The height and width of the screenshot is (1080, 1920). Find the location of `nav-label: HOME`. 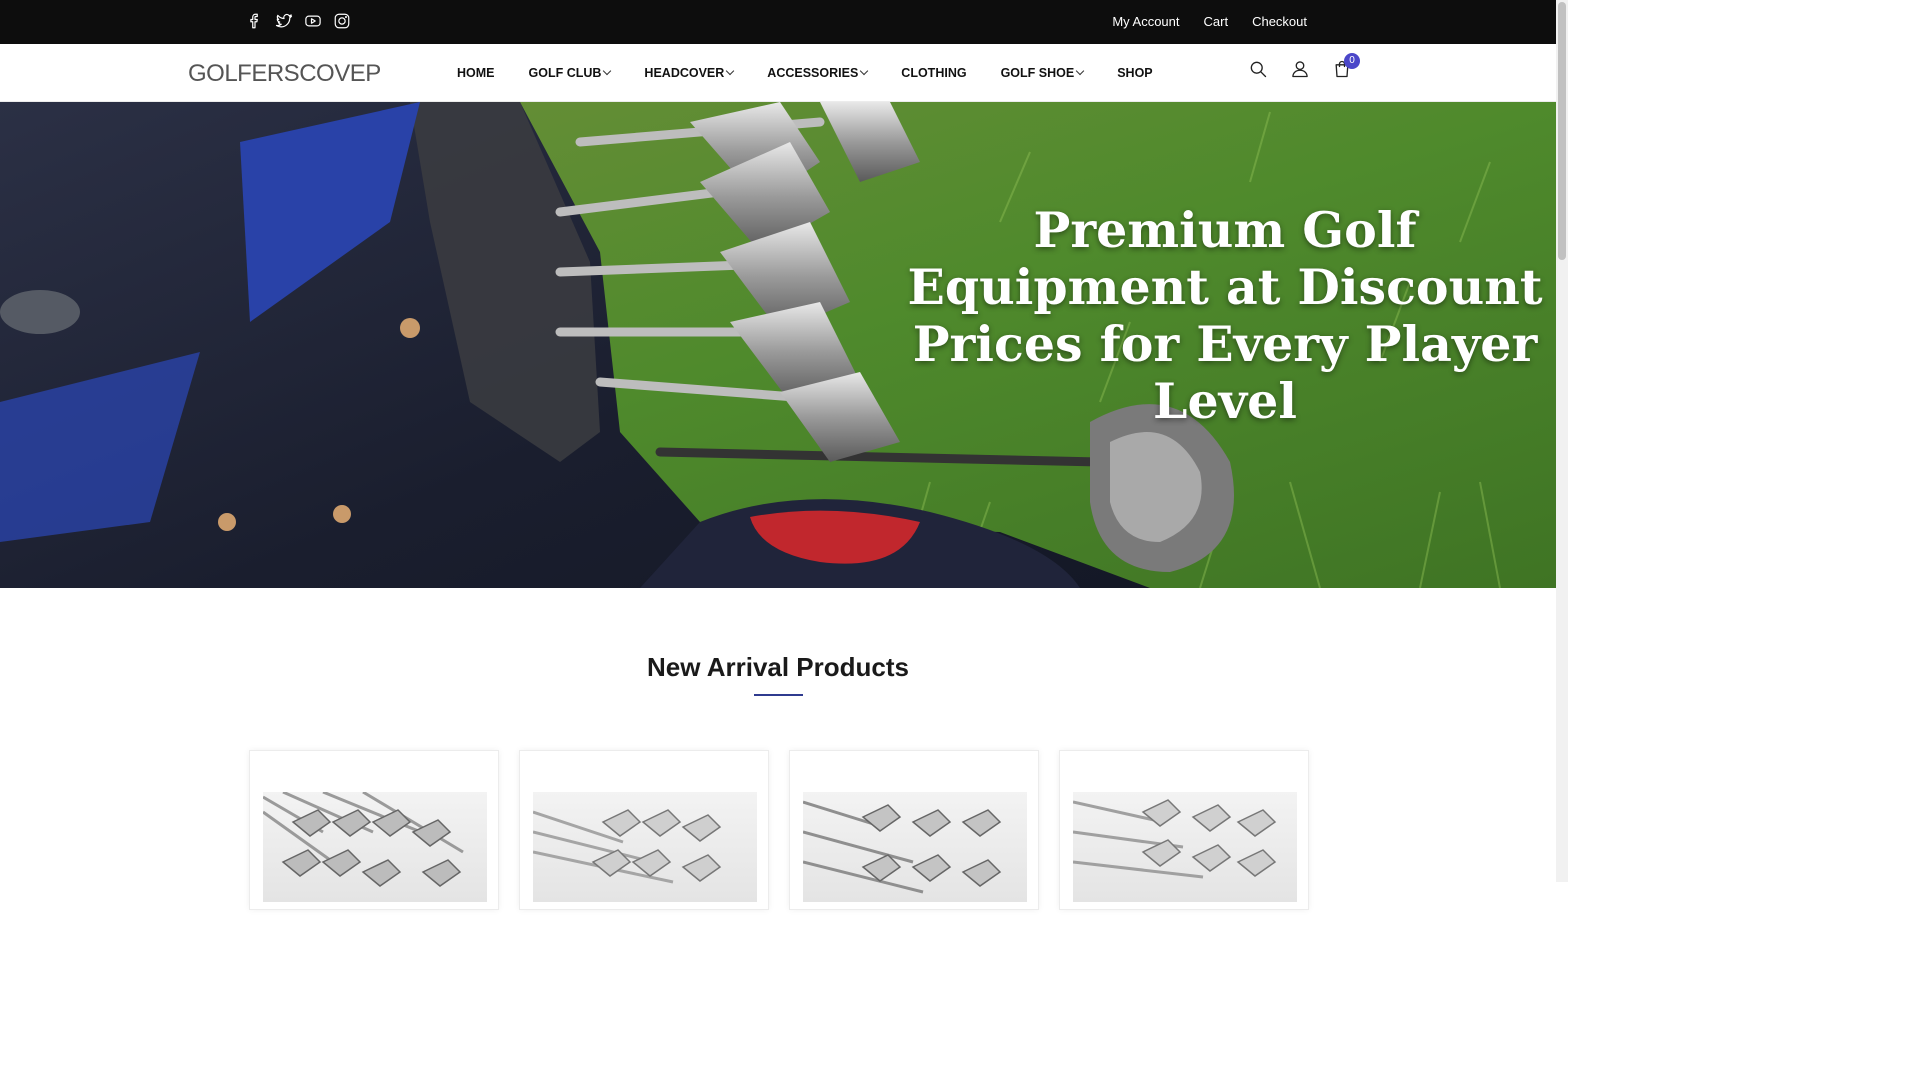

nav-label: HOME is located at coordinates (476, 73).